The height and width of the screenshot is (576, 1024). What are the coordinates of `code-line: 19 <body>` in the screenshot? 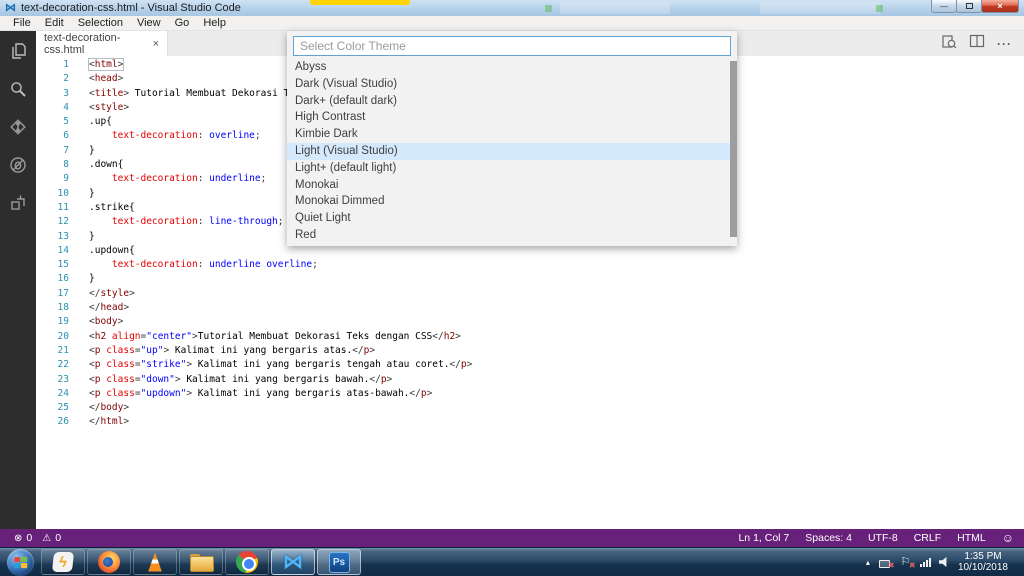 It's located at (530, 322).